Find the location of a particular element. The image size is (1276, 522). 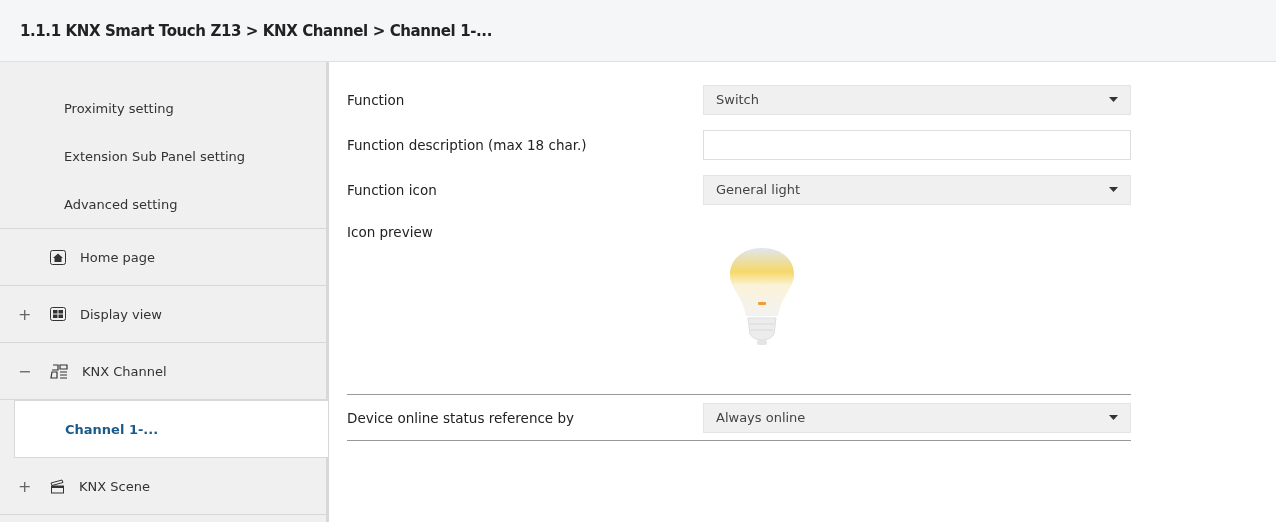

grid-icon is located at coordinates (58, 314).